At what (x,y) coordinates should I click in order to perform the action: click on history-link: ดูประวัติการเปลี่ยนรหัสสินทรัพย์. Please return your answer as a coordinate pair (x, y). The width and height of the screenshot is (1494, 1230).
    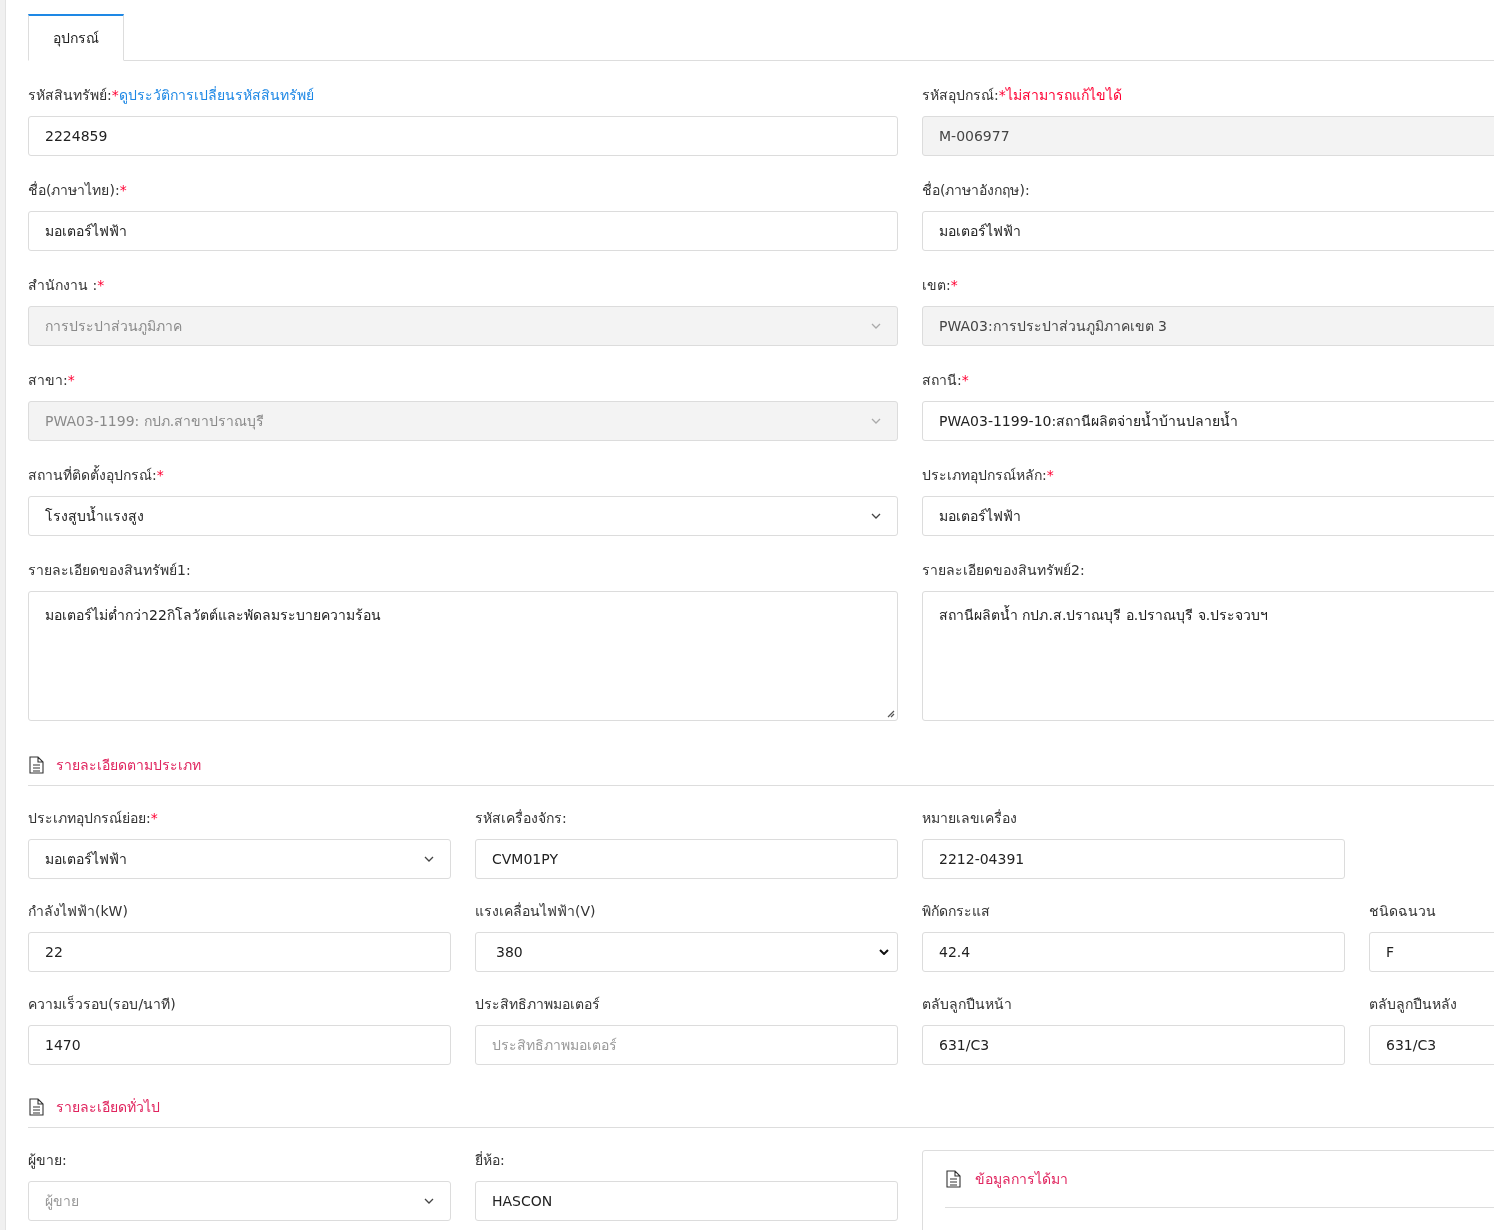
    Looking at the image, I should click on (216, 95).